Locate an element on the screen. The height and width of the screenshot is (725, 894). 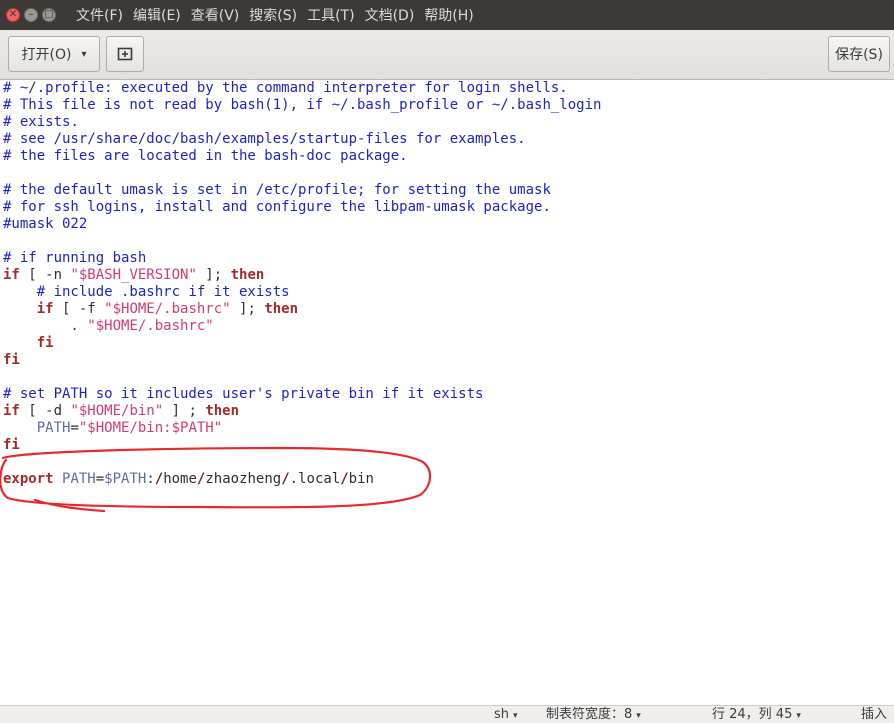
save-button: 保存(S) is located at coordinates (859, 54).